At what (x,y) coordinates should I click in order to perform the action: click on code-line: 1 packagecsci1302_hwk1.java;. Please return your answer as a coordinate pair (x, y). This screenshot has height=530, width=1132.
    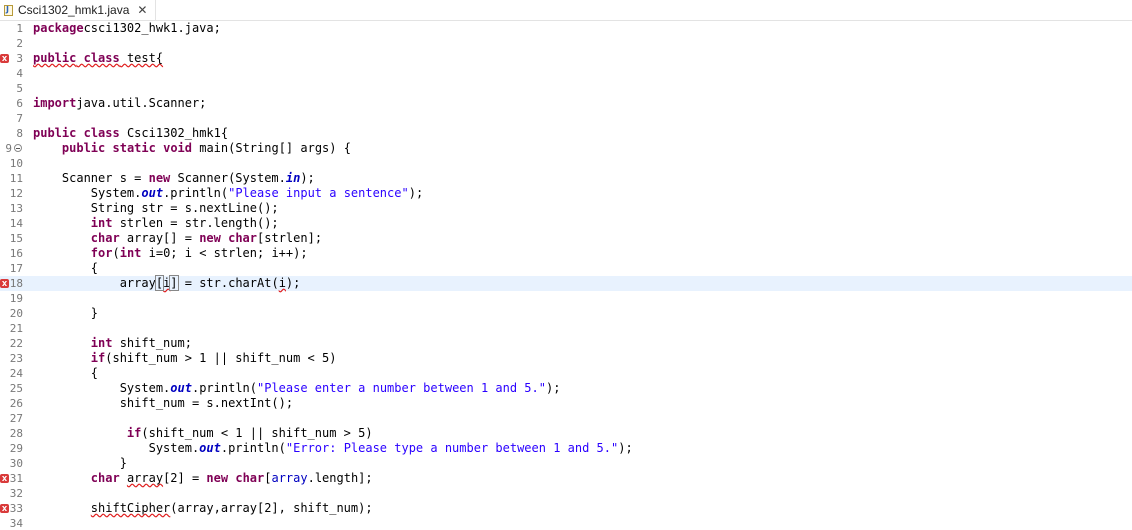
    Looking at the image, I should click on (566, 28).